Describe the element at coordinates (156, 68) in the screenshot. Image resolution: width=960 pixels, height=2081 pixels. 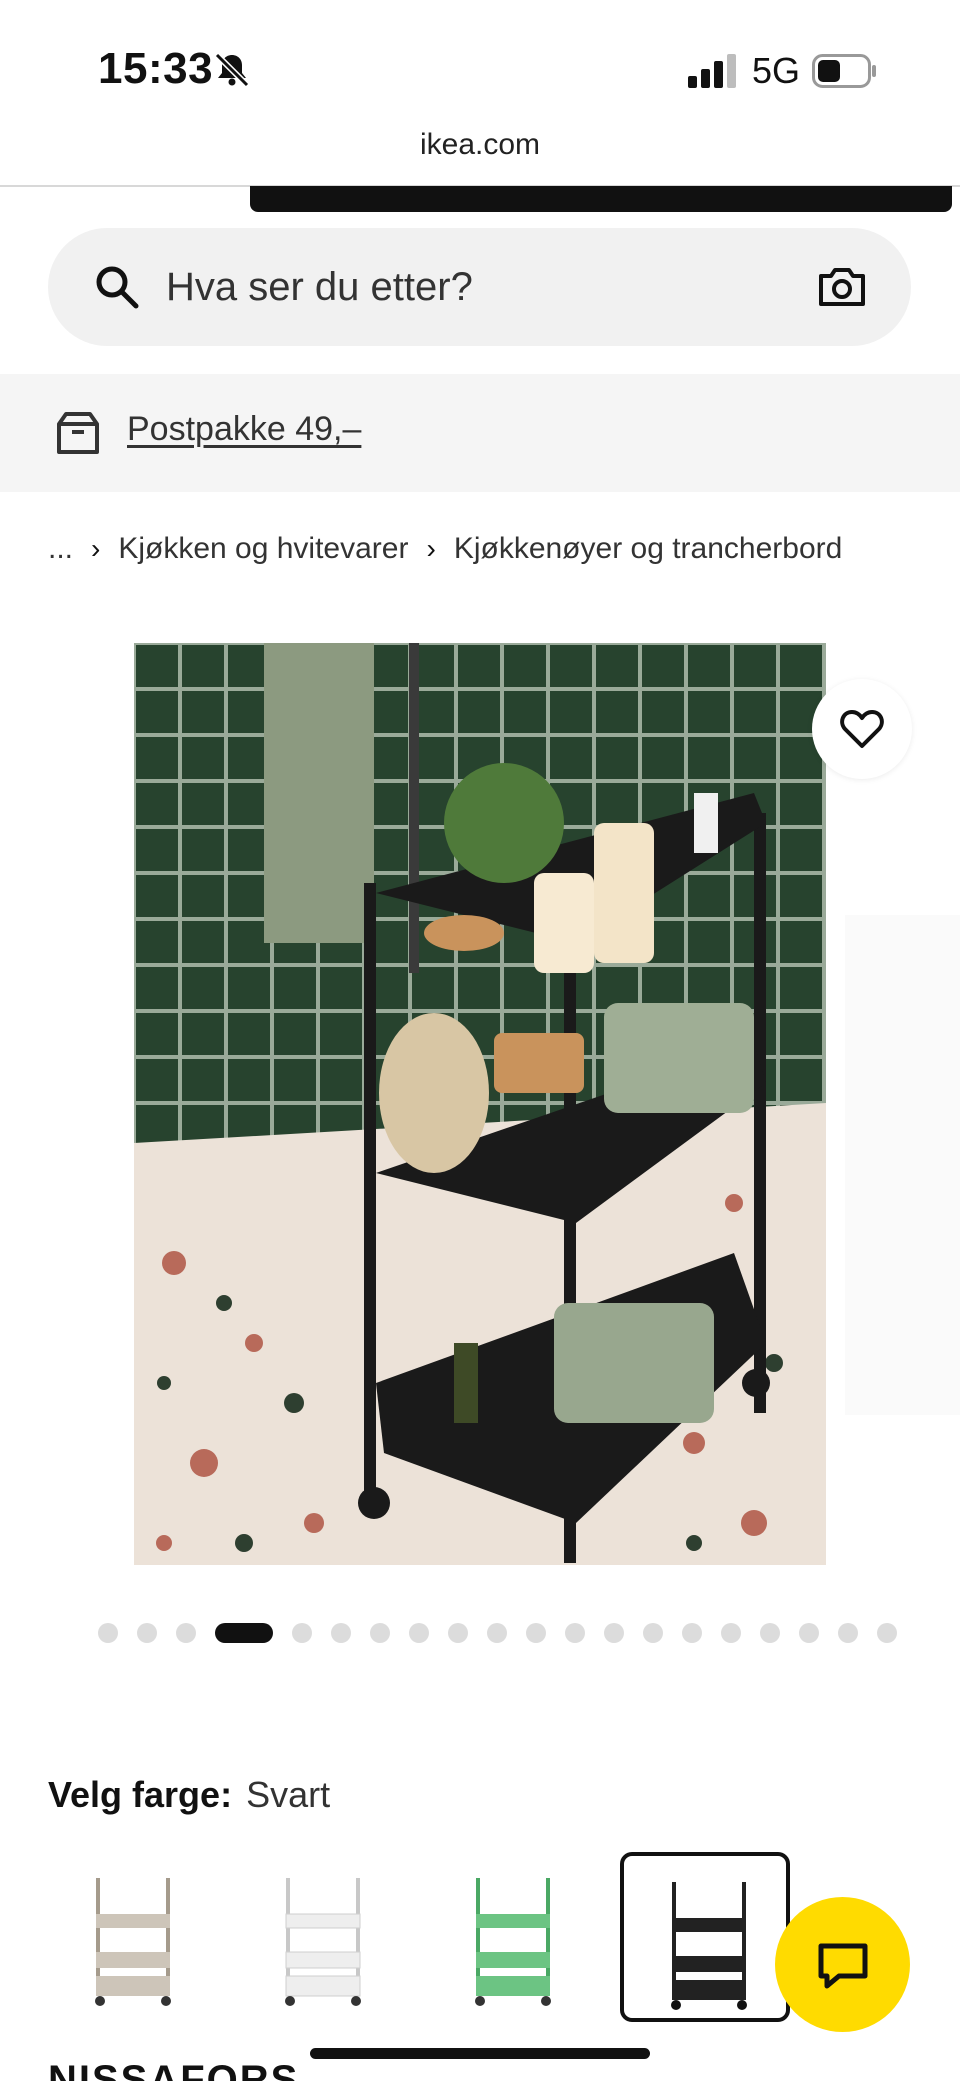
I see `status-time: 15:33` at that location.